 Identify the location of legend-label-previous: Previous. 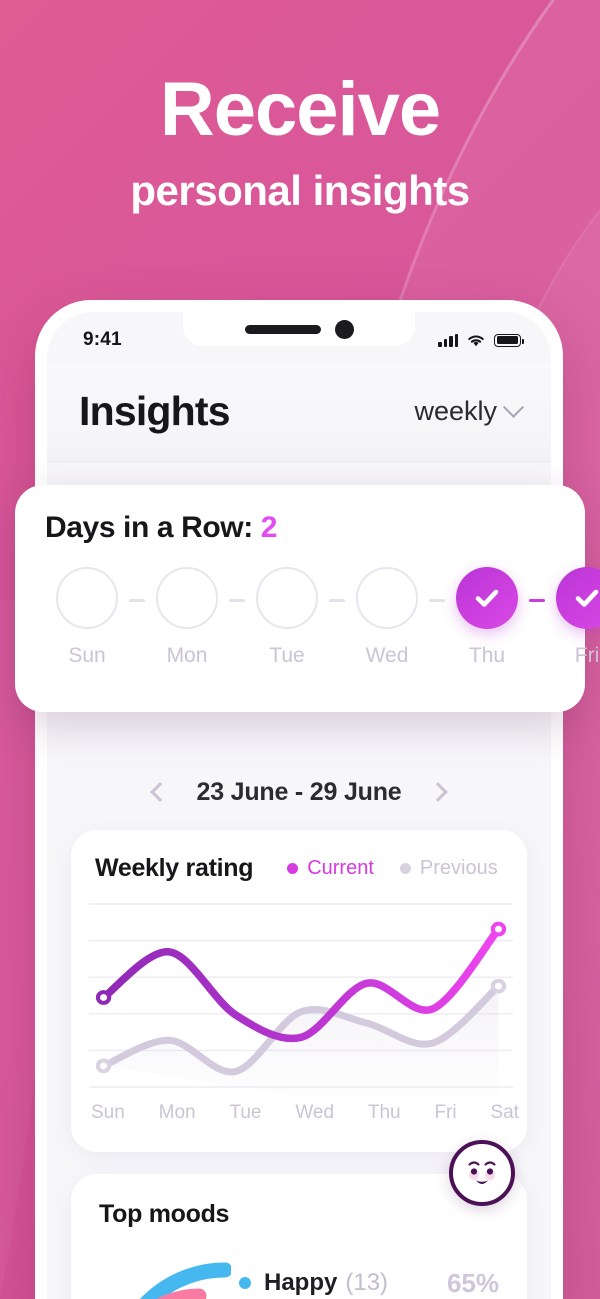
(458, 868).